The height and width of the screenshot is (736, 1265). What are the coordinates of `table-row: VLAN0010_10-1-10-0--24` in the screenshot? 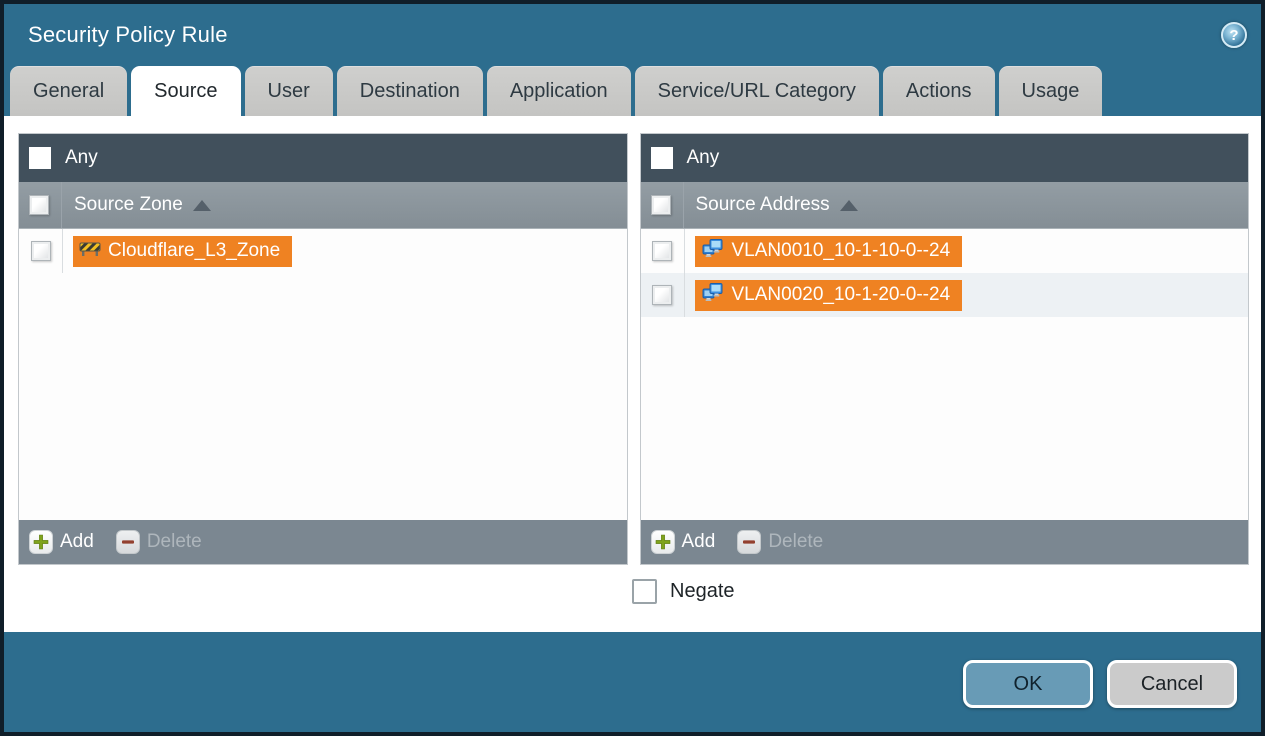 It's located at (945, 251).